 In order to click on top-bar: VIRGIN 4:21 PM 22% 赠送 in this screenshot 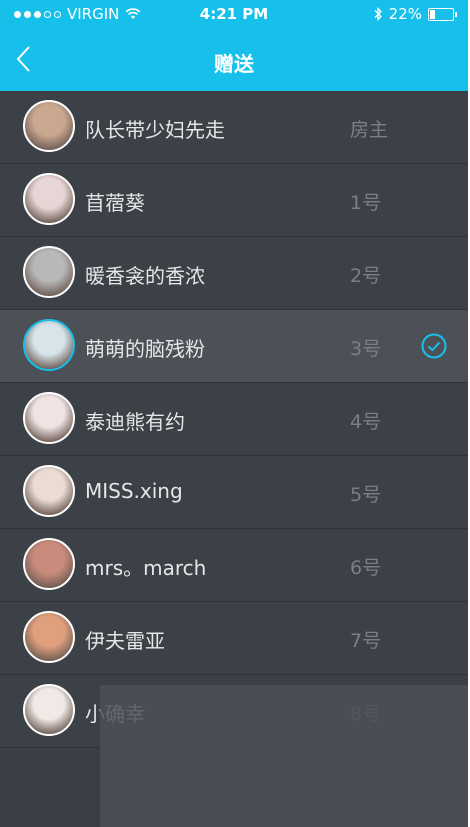, I will do `click(234, 45)`.